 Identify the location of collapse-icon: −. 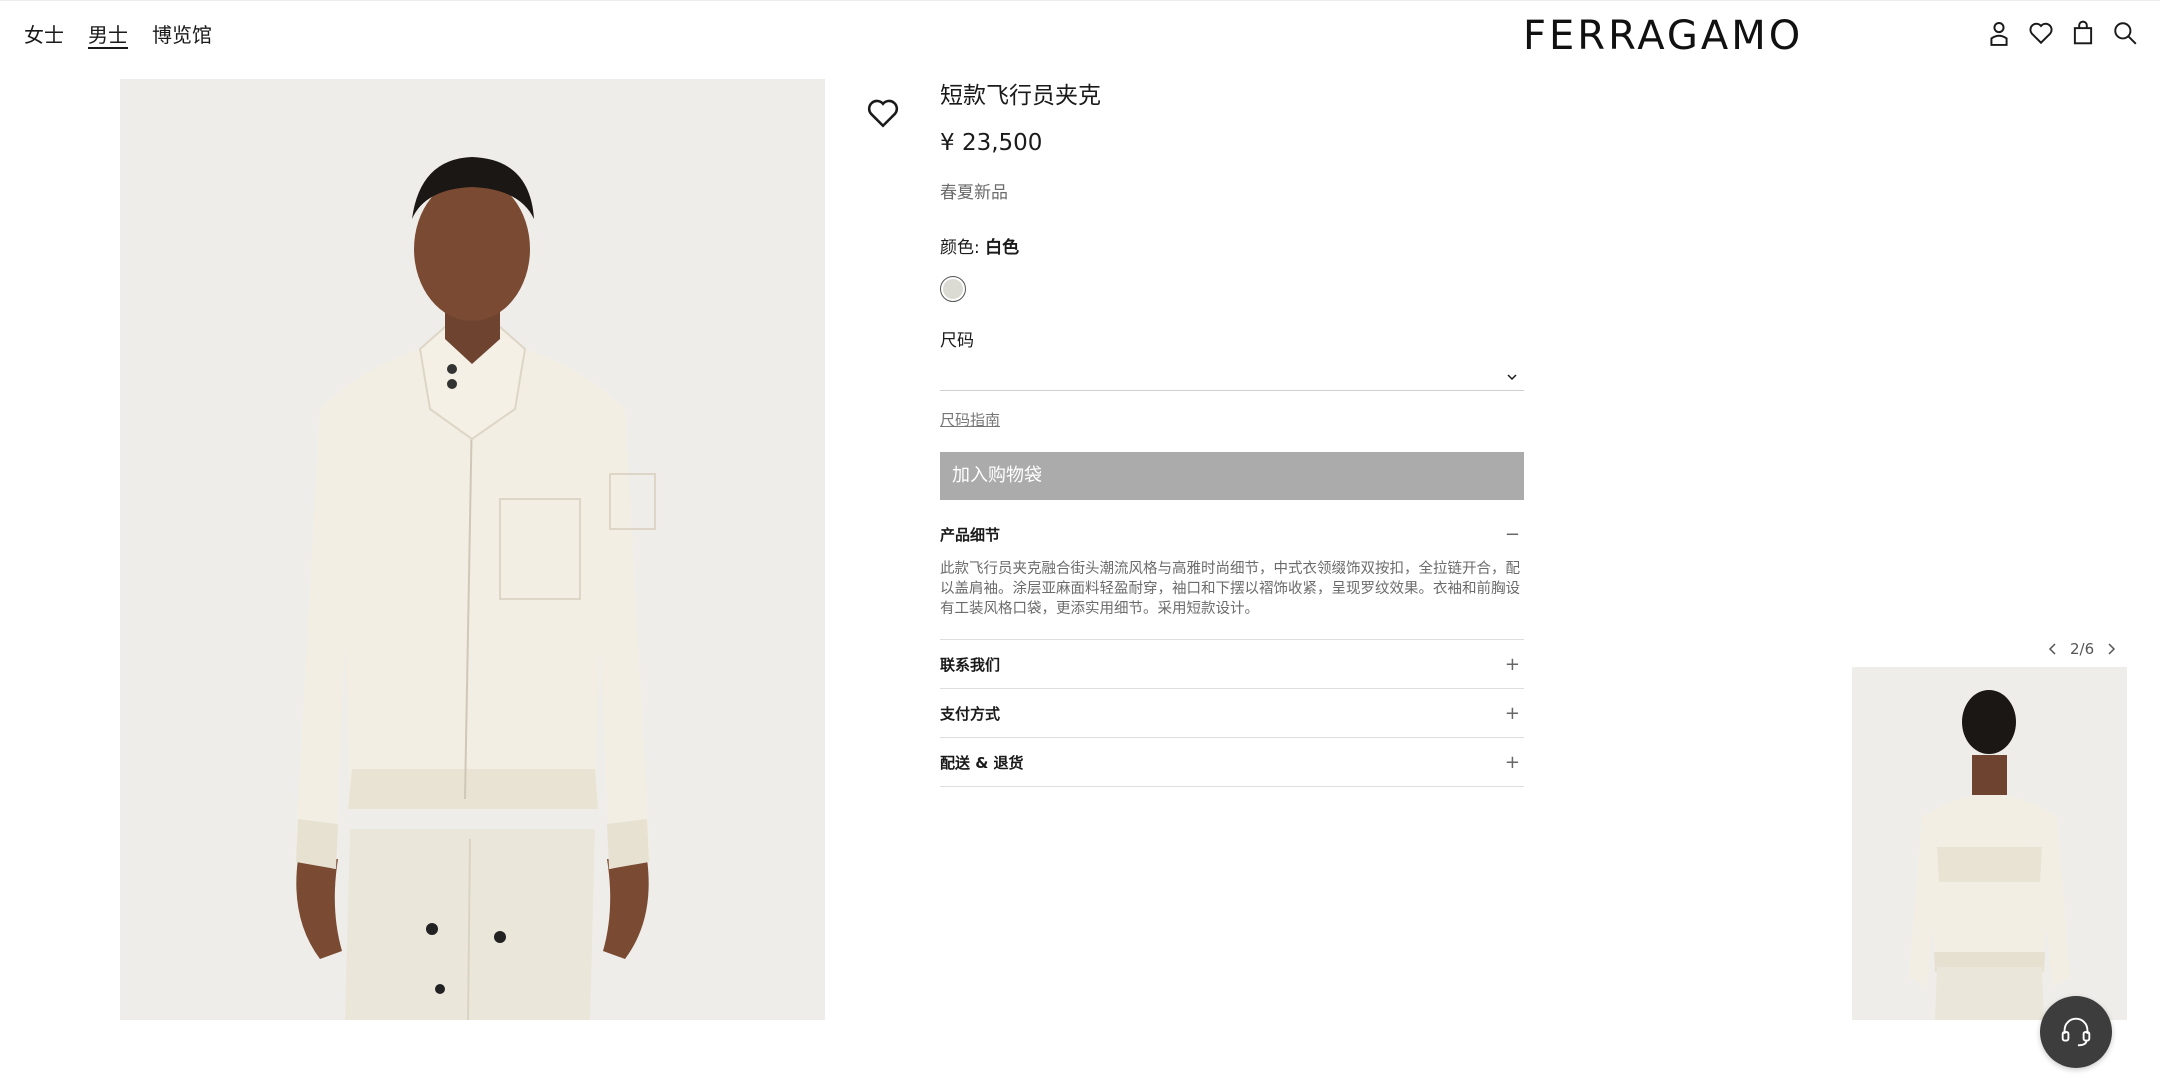
(1512, 534).